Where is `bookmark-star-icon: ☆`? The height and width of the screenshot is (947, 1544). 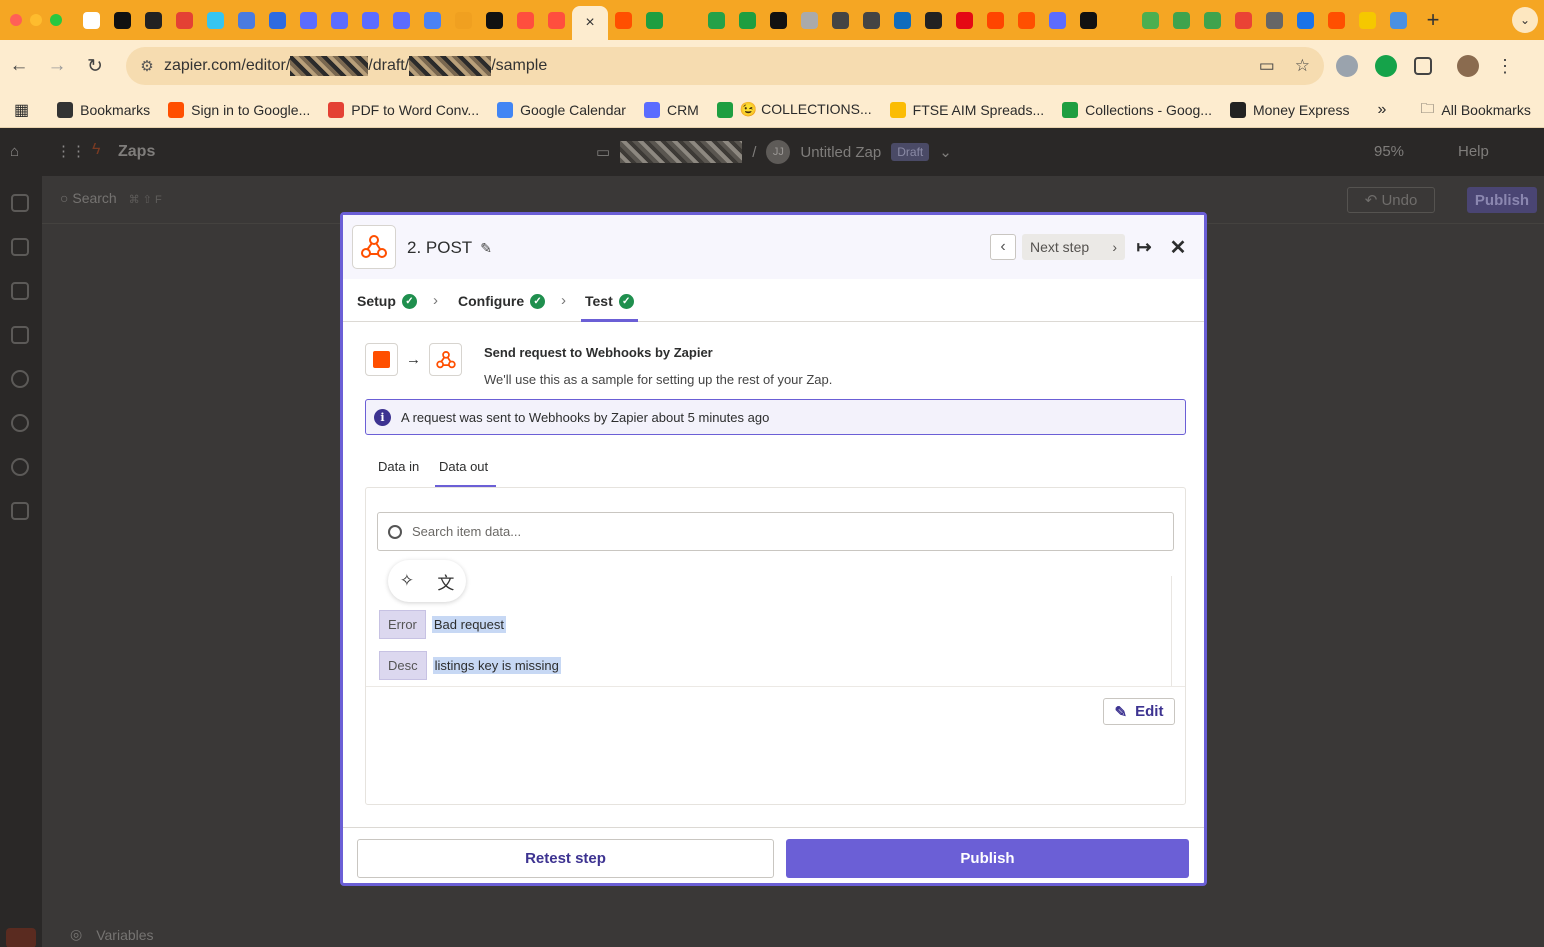
bookmark-star-icon: ☆ is located at coordinates (1302, 66).